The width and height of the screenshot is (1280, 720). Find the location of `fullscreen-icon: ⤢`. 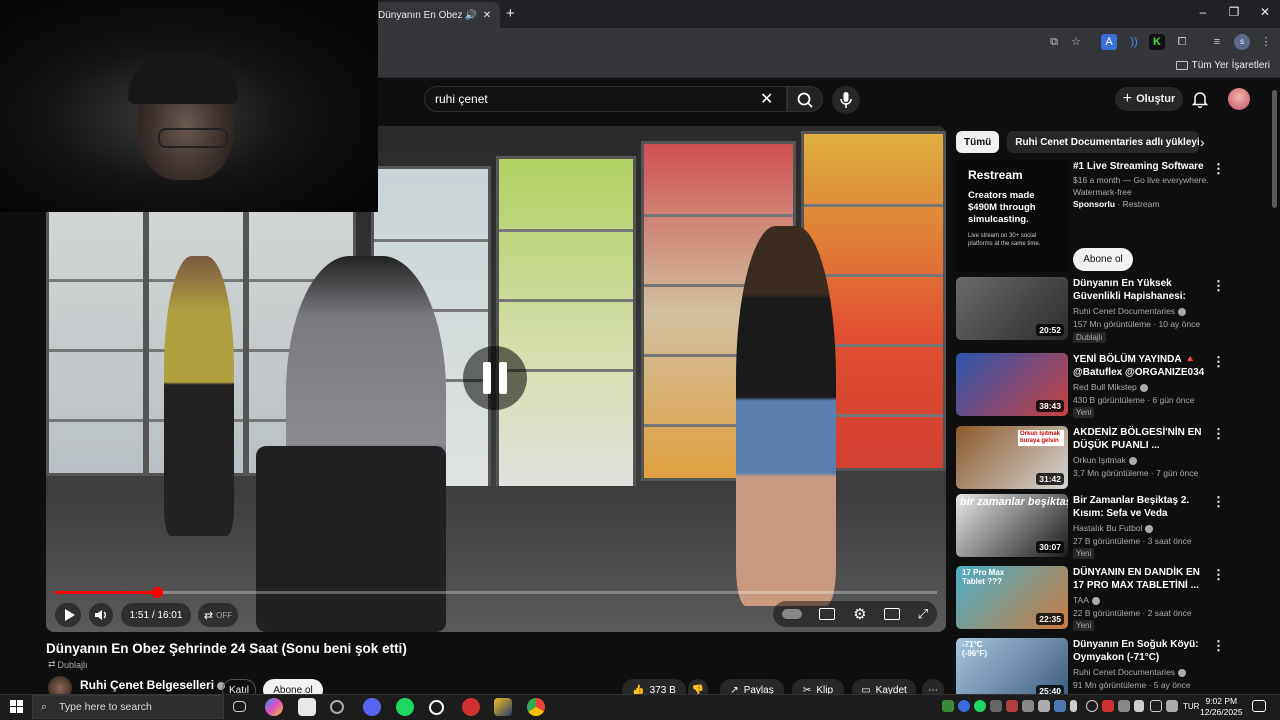

fullscreen-icon: ⤢ is located at coordinates (923, 614).